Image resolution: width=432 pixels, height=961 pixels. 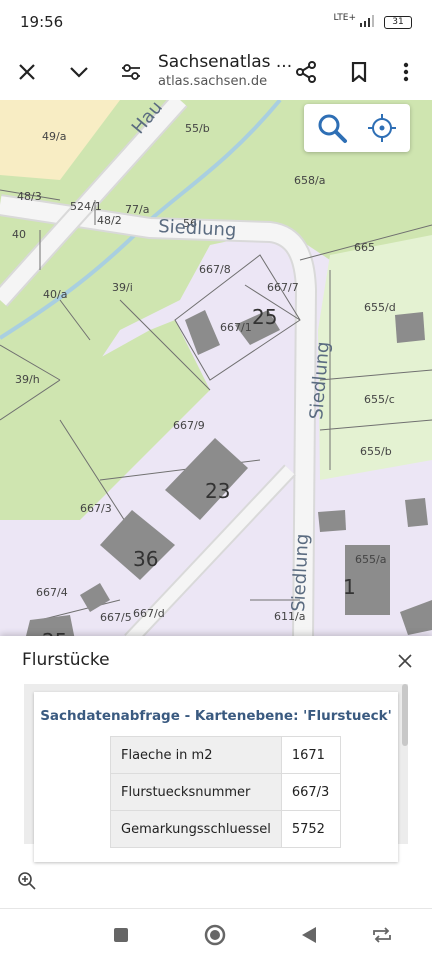 I want to click on table-row: Gemarkungsschluessel 5752, so click(x=225, y=829).